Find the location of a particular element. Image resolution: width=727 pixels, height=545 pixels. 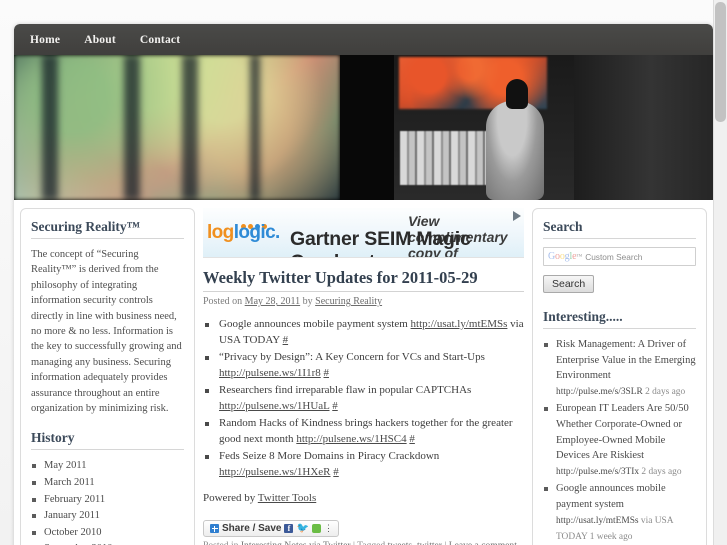

ad-choices-icon is located at coordinates (517, 216).